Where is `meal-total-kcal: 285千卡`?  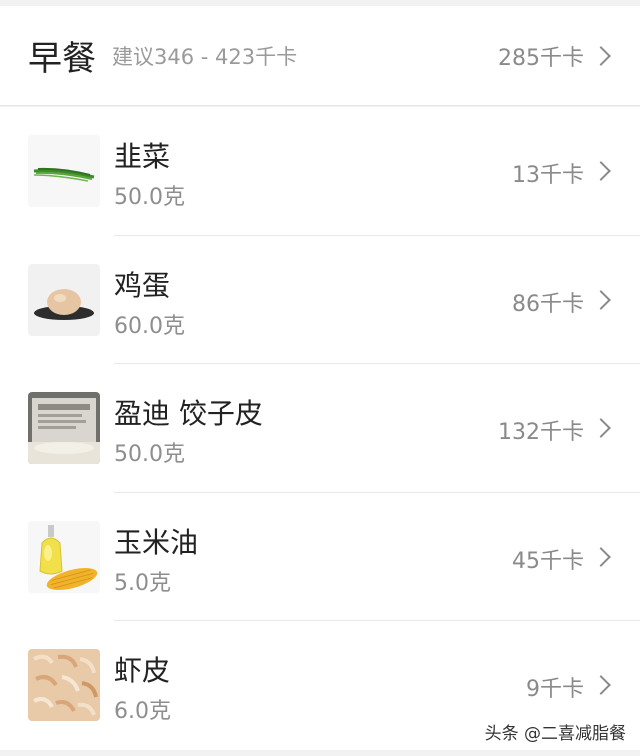
meal-total-kcal: 285千卡 is located at coordinates (541, 58).